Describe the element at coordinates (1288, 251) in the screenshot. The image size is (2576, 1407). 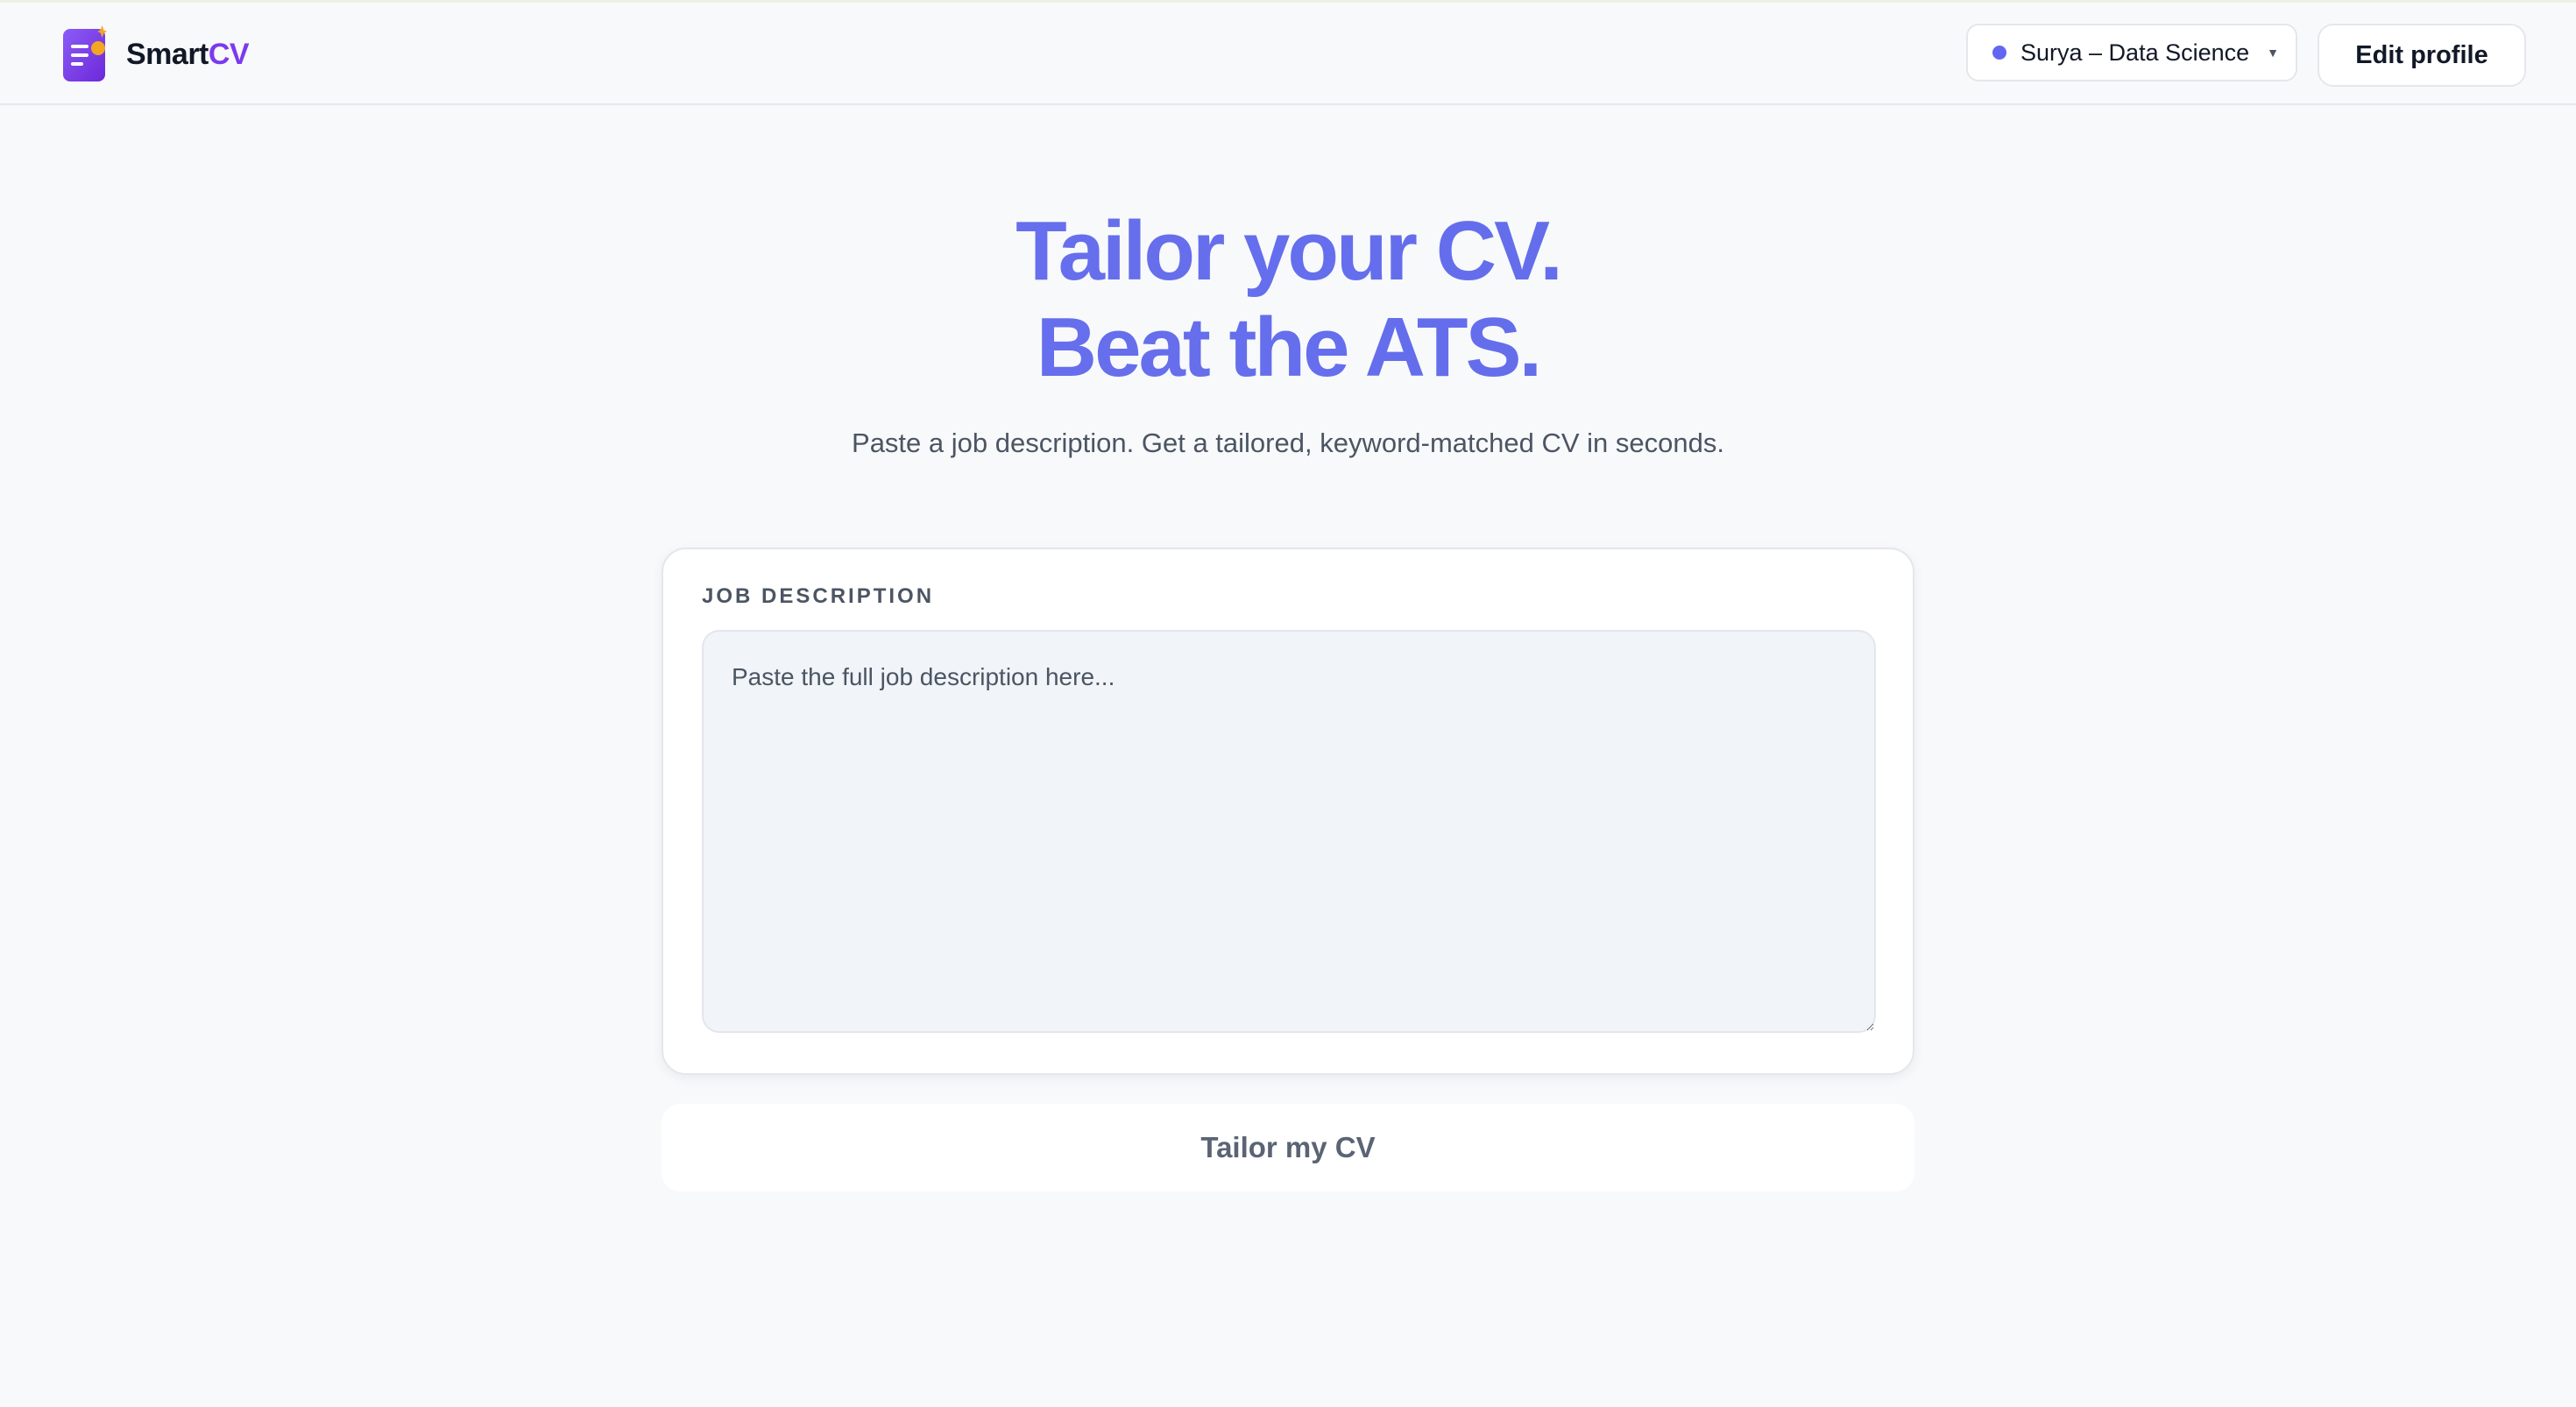
I see `hero-title-line-1: Tailor your CV.` at that location.